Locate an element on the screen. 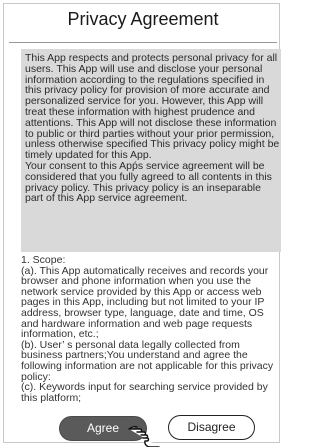 Image resolution: width=320 pixels, height=447 pixels. disagree-button: Disagree is located at coordinates (211, 427).